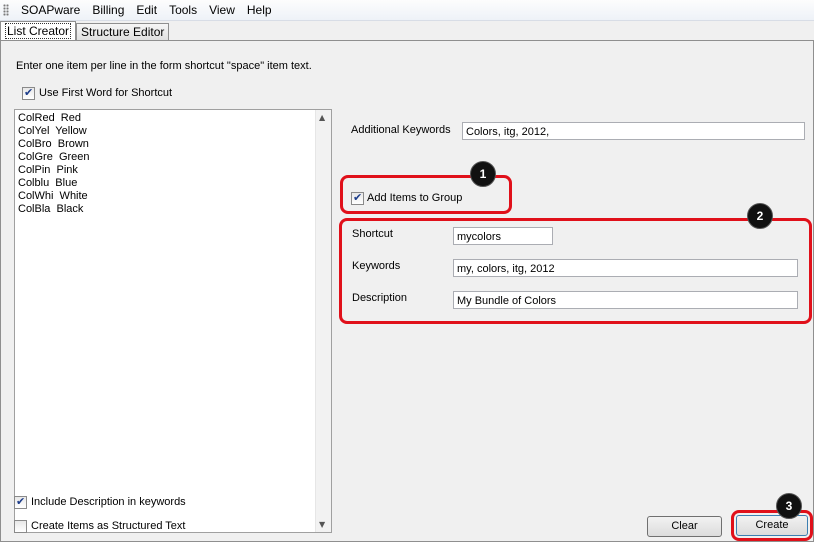  Describe the element at coordinates (322, 117) in the screenshot. I see `scroll-up-icon: ▲` at that location.